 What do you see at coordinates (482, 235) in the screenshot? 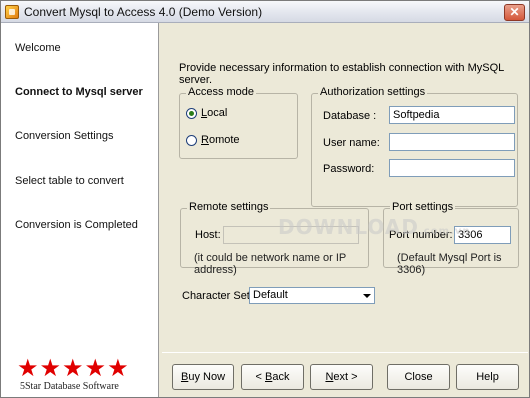
I see `port-field: 3306` at bounding box center [482, 235].